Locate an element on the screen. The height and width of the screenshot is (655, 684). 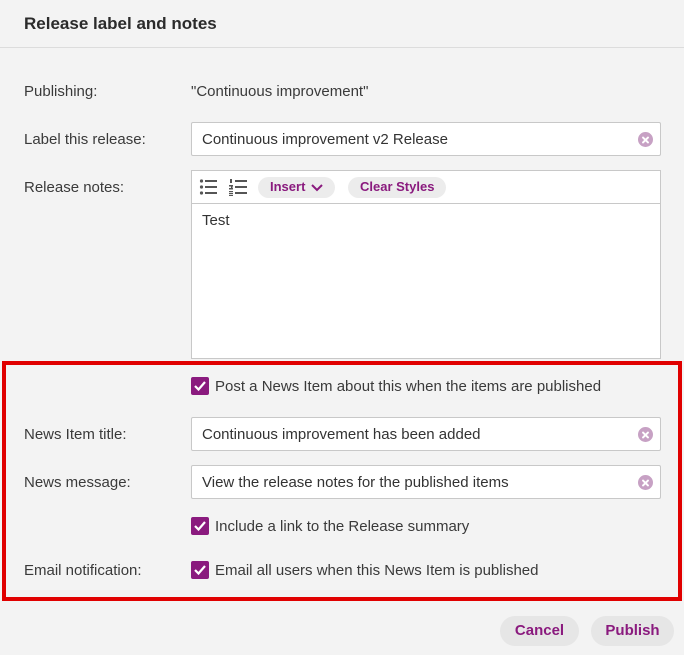
email-notification-label: Email notification: is located at coordinates (83, 570).